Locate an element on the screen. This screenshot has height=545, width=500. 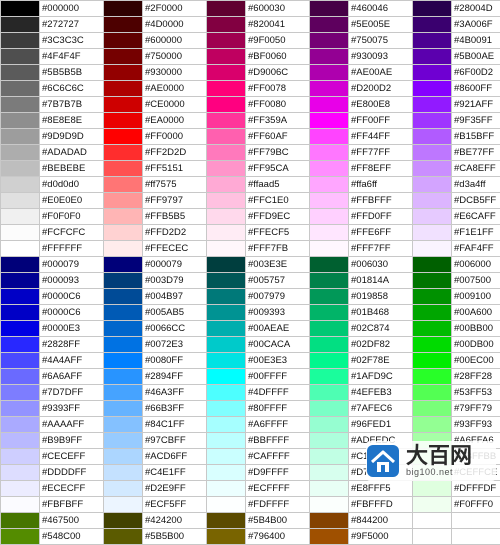
color-hex-label: #7AFEC6 is located at coordinates (381, 409).